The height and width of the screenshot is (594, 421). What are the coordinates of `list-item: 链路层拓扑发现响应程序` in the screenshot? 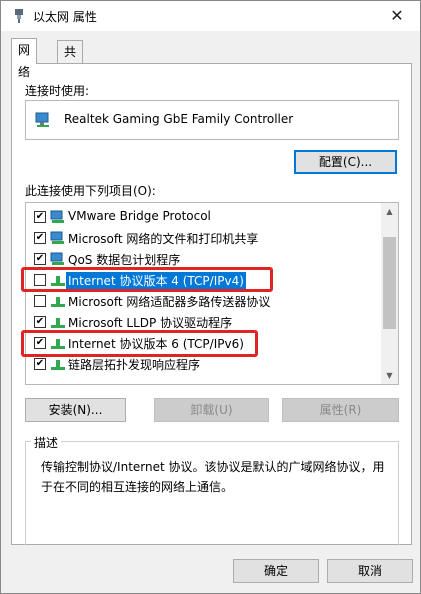 It's located at (203, 364).